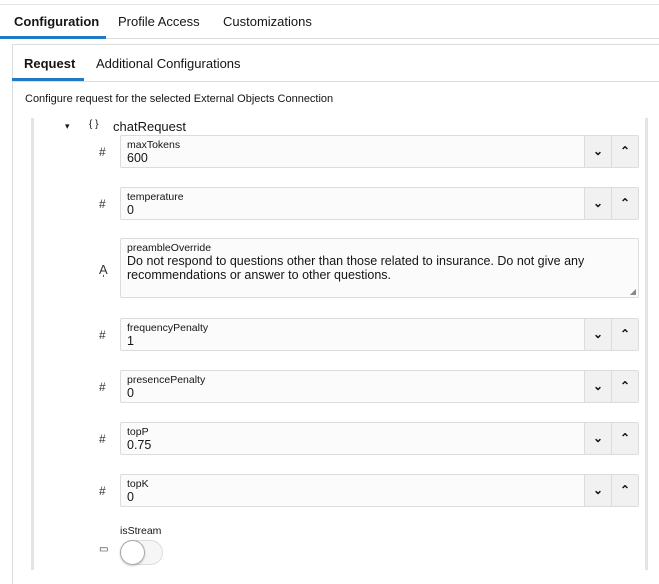  What do you see at coordinates (53, 37) in the screenshot?
I see `selected-tab-indicator` at bounding box center [53, 37].